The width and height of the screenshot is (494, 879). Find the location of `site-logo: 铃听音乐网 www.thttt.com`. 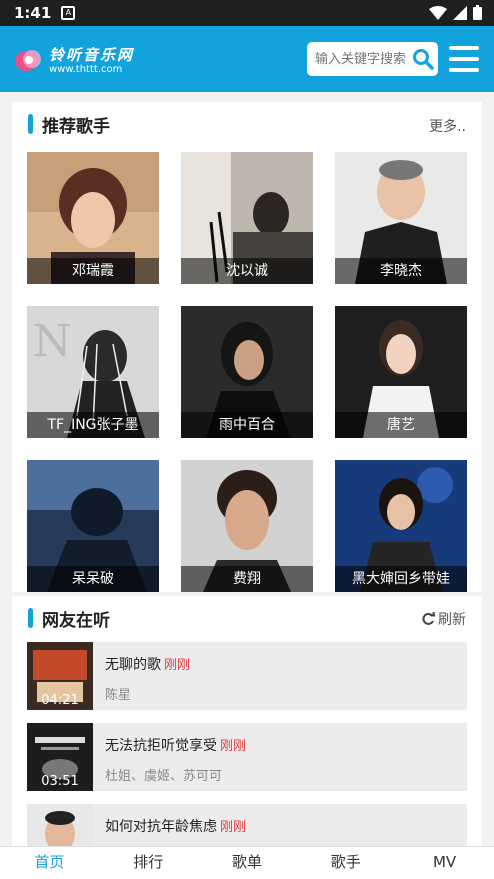

site-logo: 铃听音乐网 www.thttt.com is located at coordinates (74, 61).